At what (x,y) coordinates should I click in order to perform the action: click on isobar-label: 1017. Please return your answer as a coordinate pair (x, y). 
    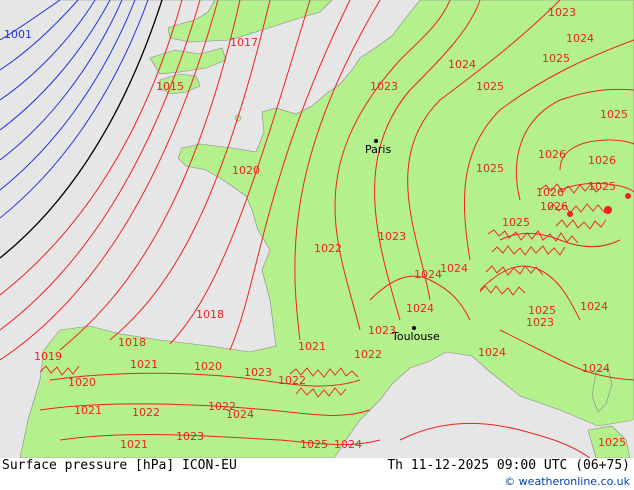
    Looking at the image, I should click on (244, 42).